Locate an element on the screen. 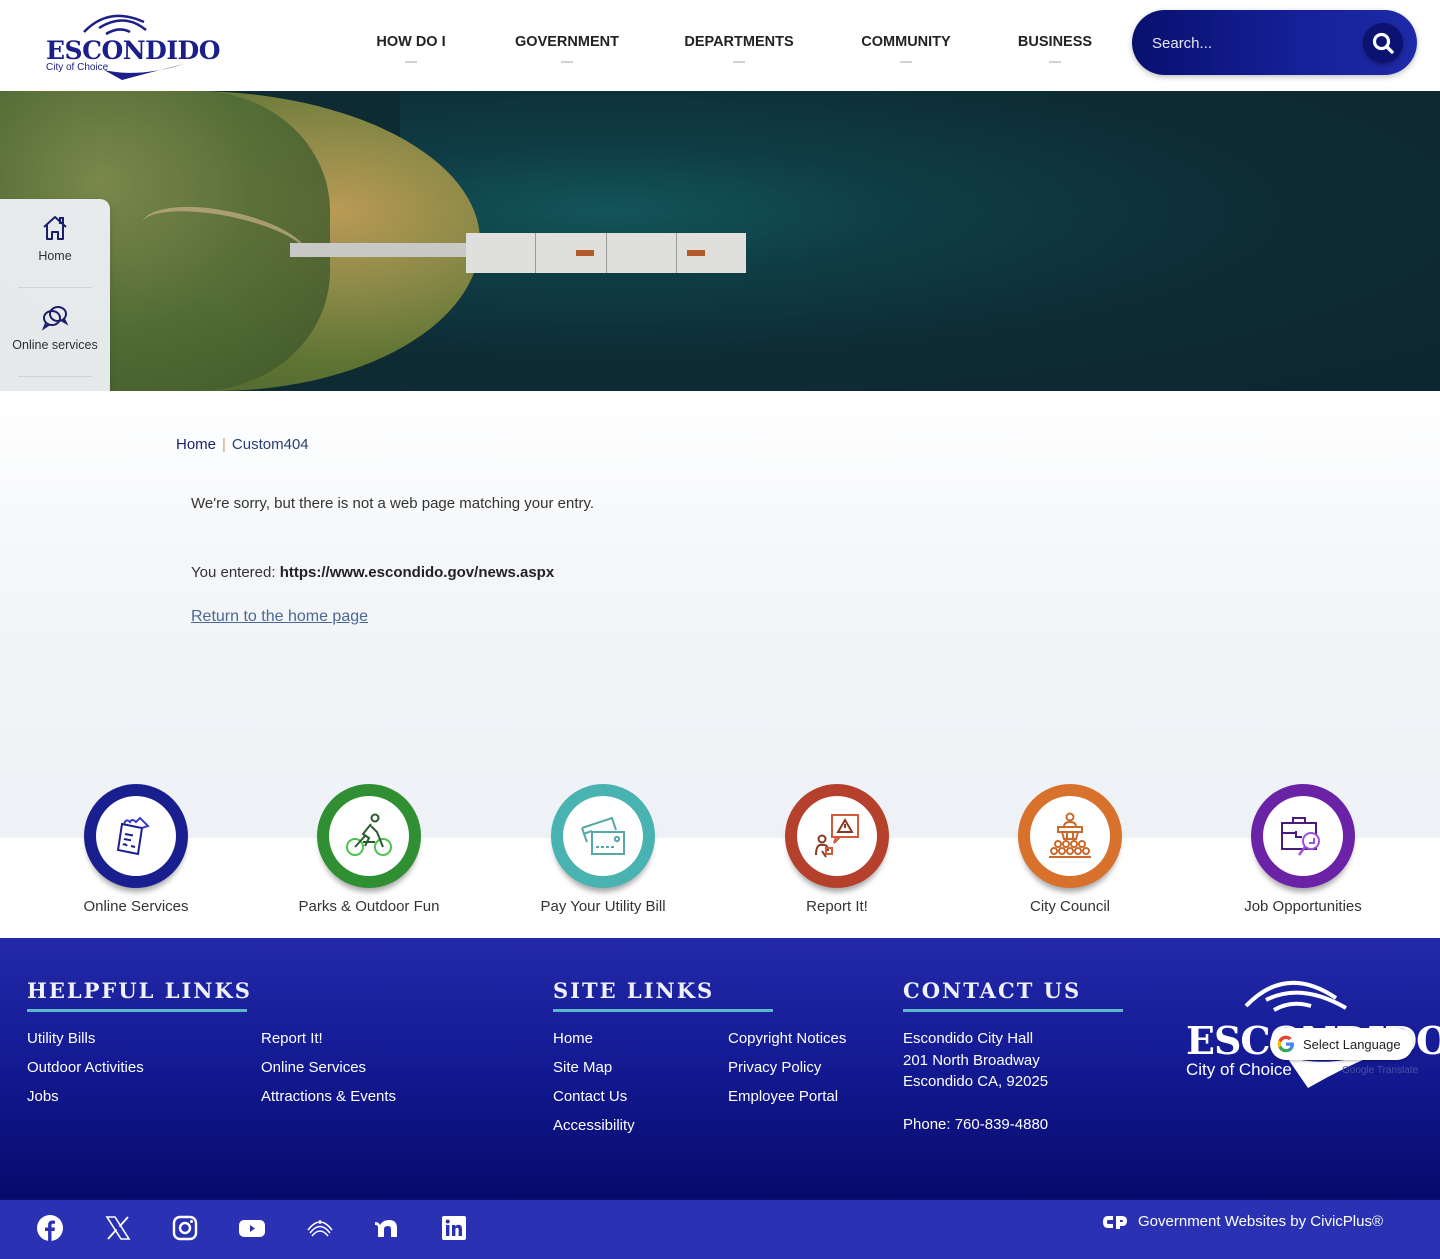  quick-link-label: Home is located at coordinates (55, 256).